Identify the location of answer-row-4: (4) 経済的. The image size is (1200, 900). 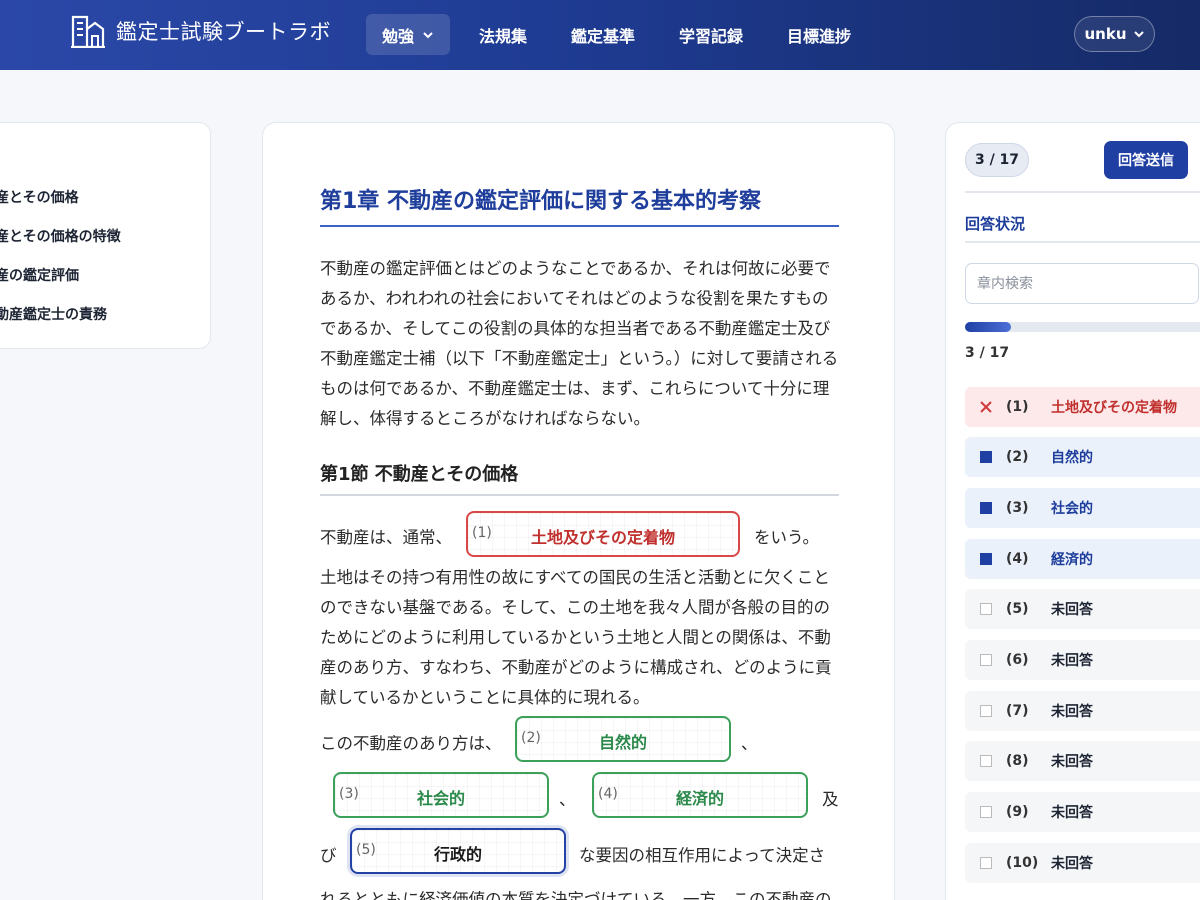
(1082, 559).